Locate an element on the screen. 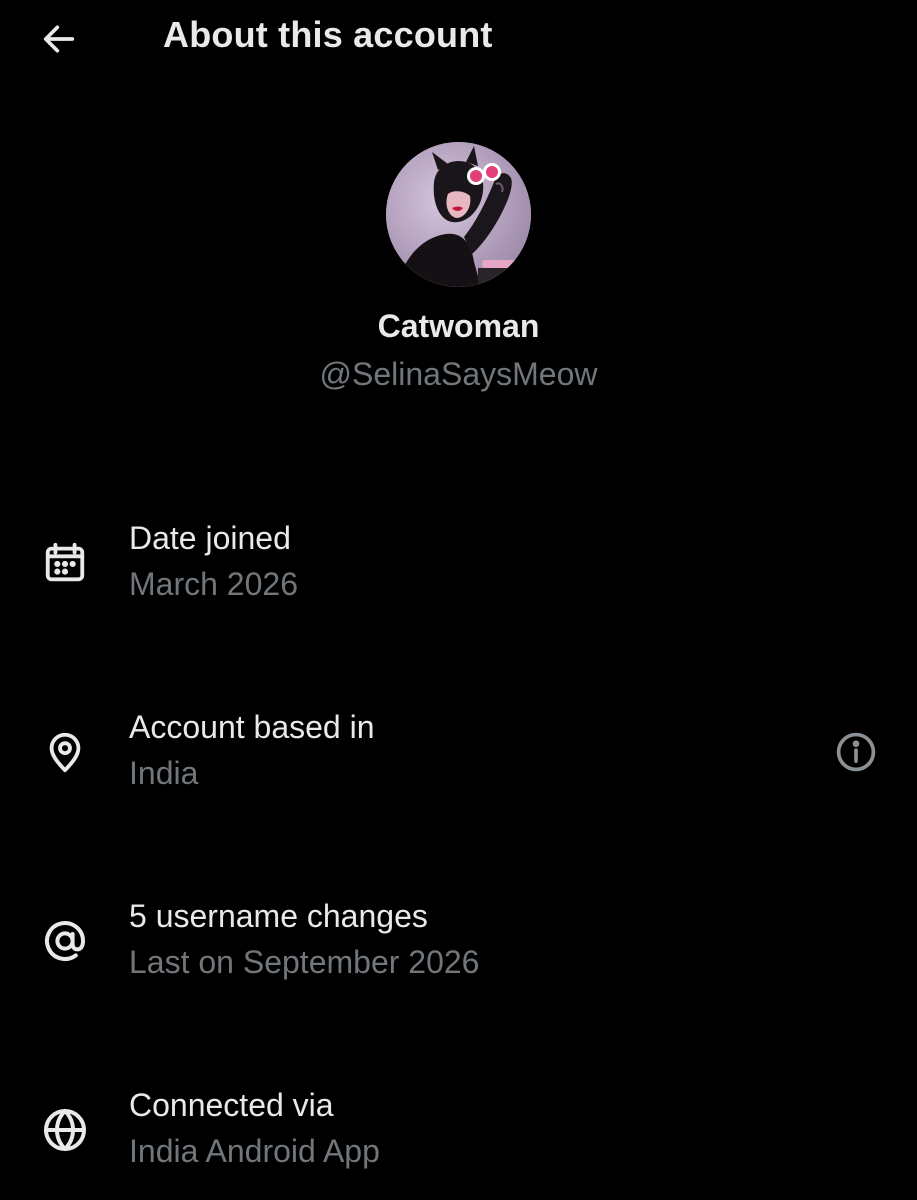 This screenshot has width=917, height=1200. date-joined-label: Date joined is located at coordinates (210, 538).